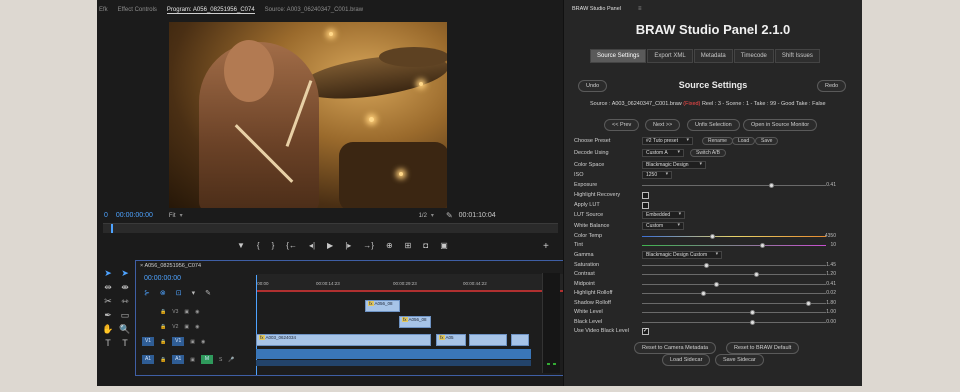 The image size is (960, 392). Describe the element at coordinates (675, 348) in the screenshot. I see `reset-camera-metadata-button: Reset to Camera Metadata` at that location.